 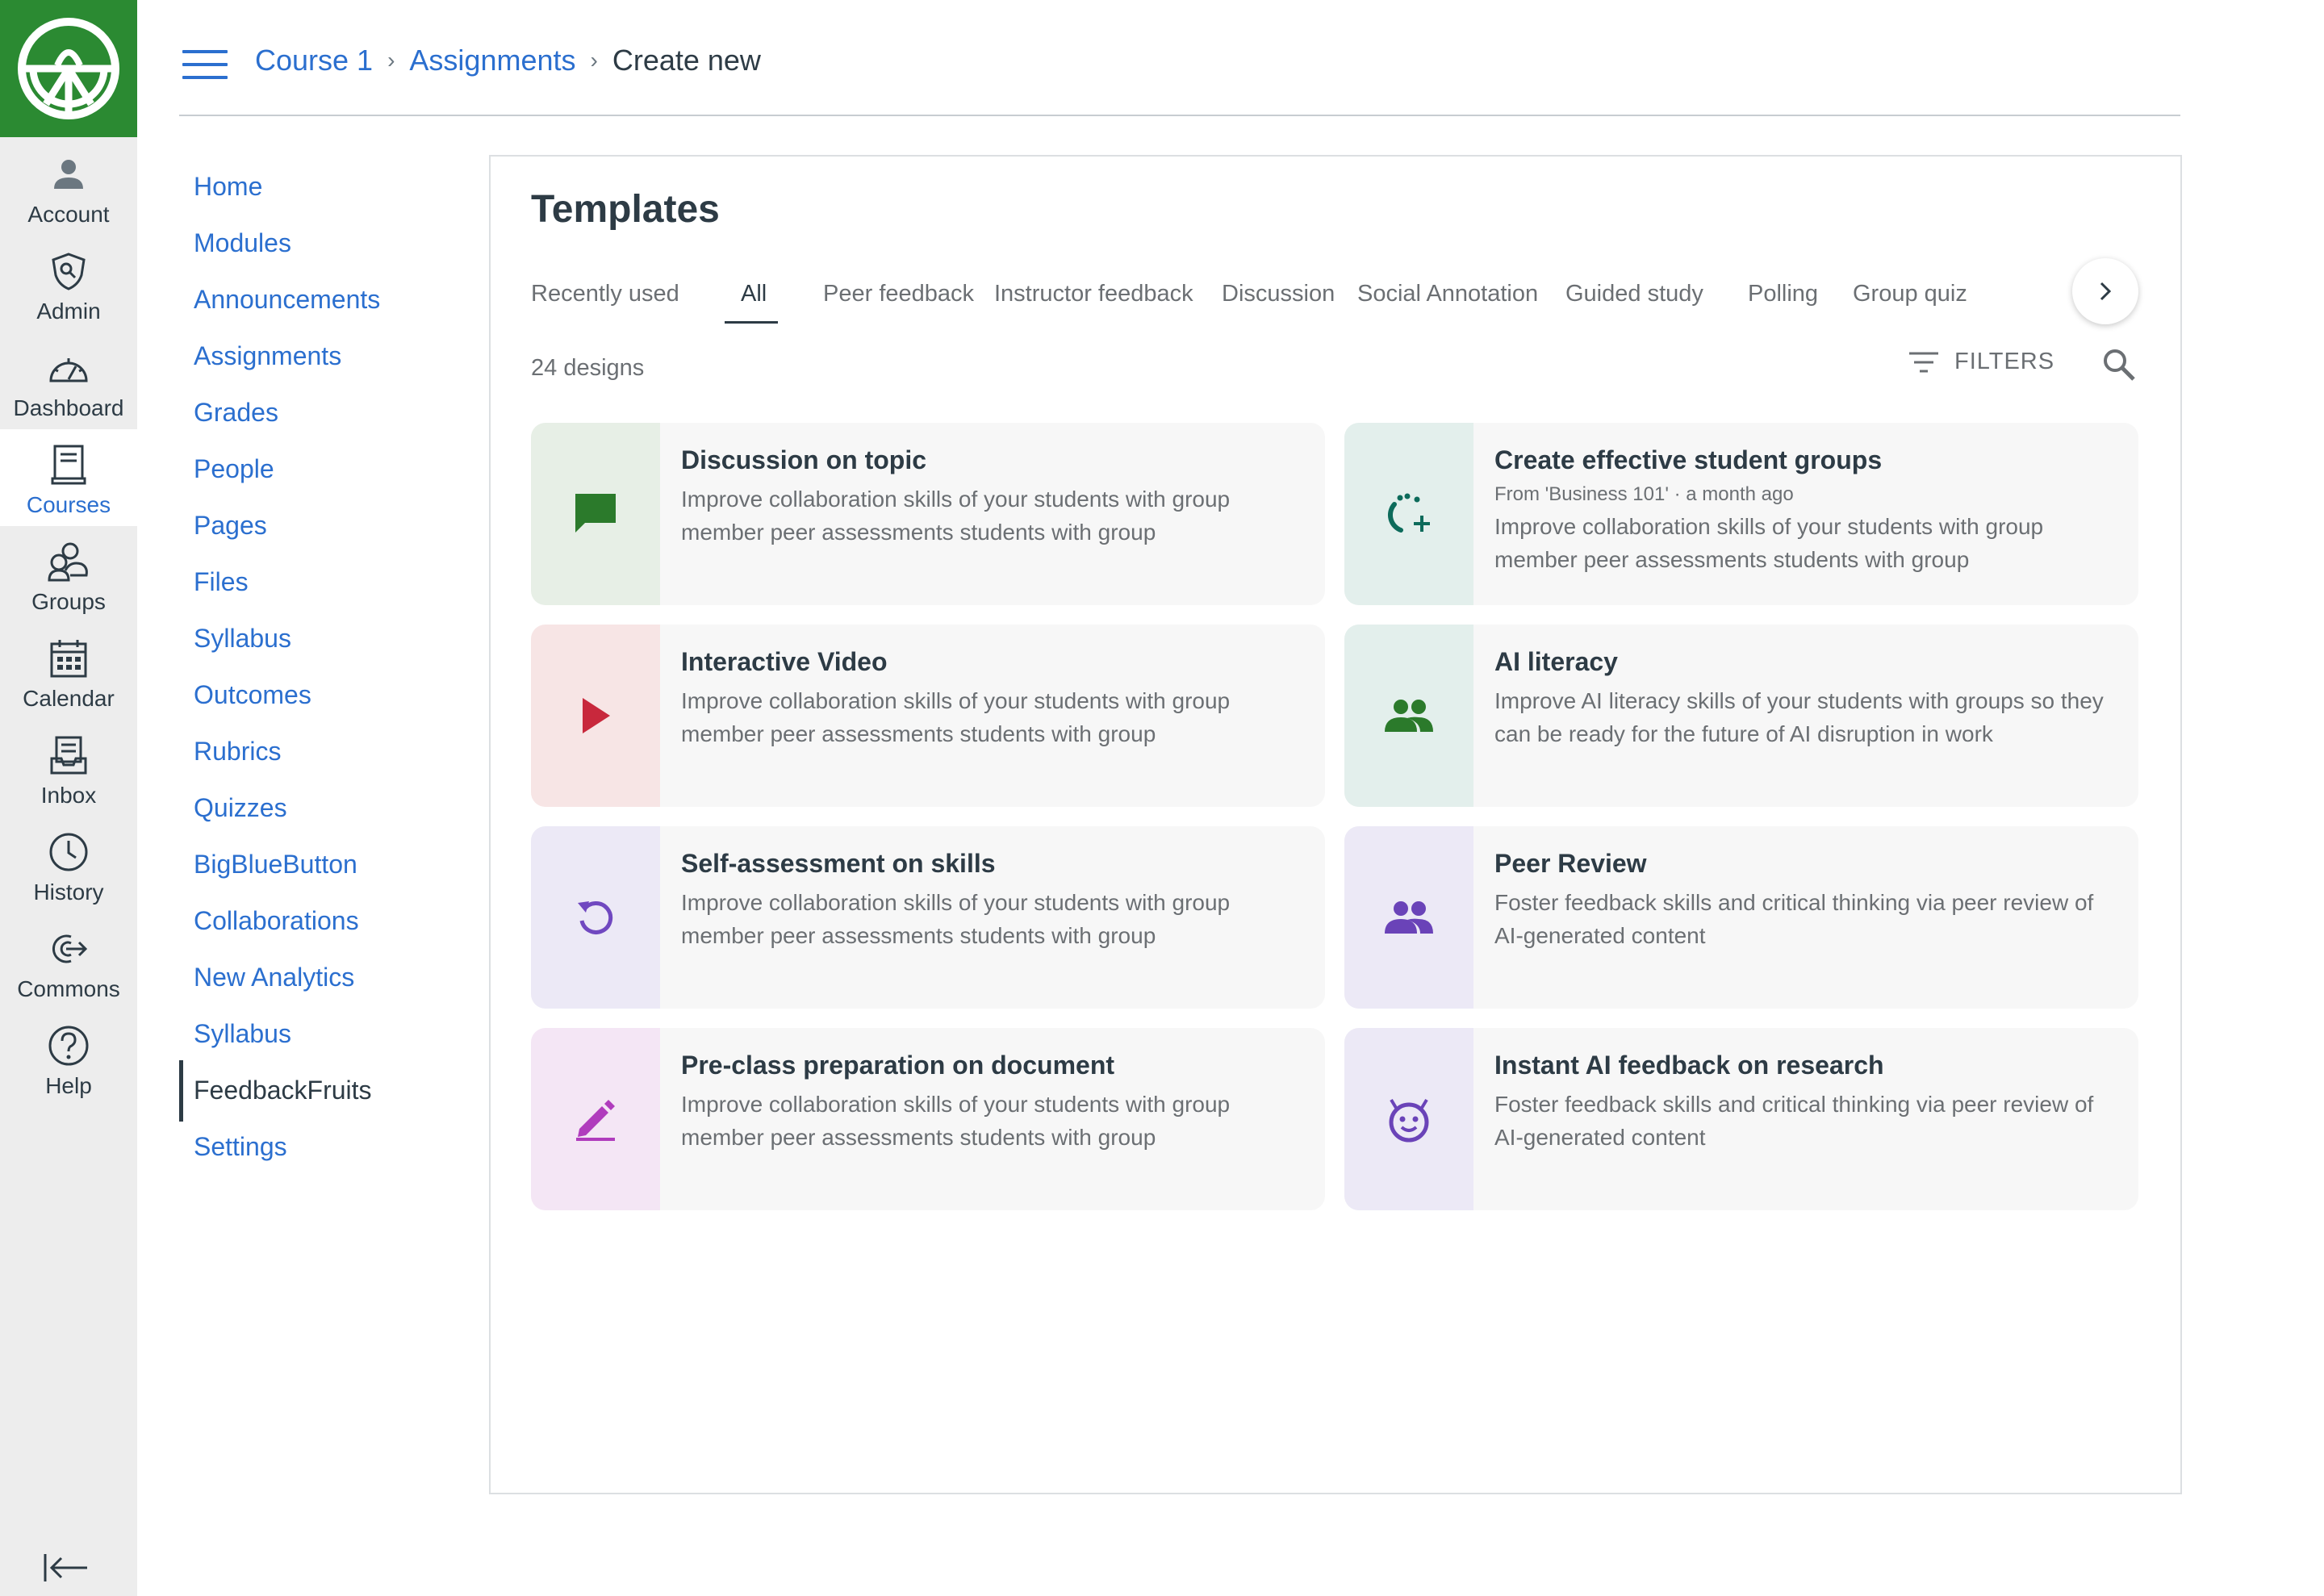 I want to click on breadcrumb-current: Create new, so click(x=687, y=60).